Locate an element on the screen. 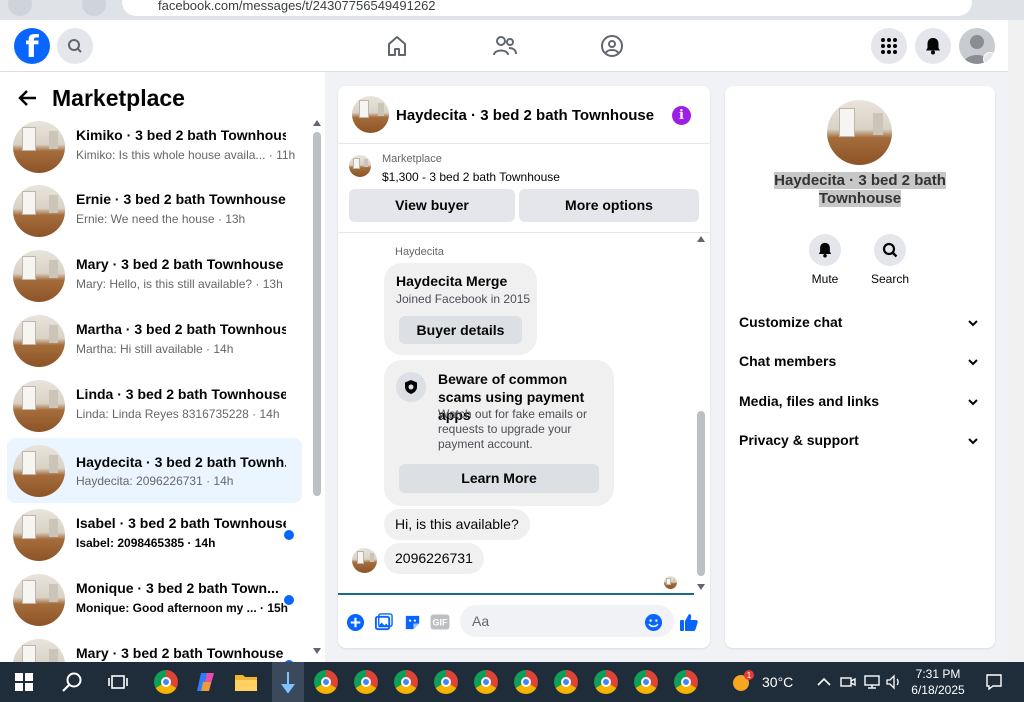 The image size is (1024, 702). folder-icon is located at coordinates (246, 683).